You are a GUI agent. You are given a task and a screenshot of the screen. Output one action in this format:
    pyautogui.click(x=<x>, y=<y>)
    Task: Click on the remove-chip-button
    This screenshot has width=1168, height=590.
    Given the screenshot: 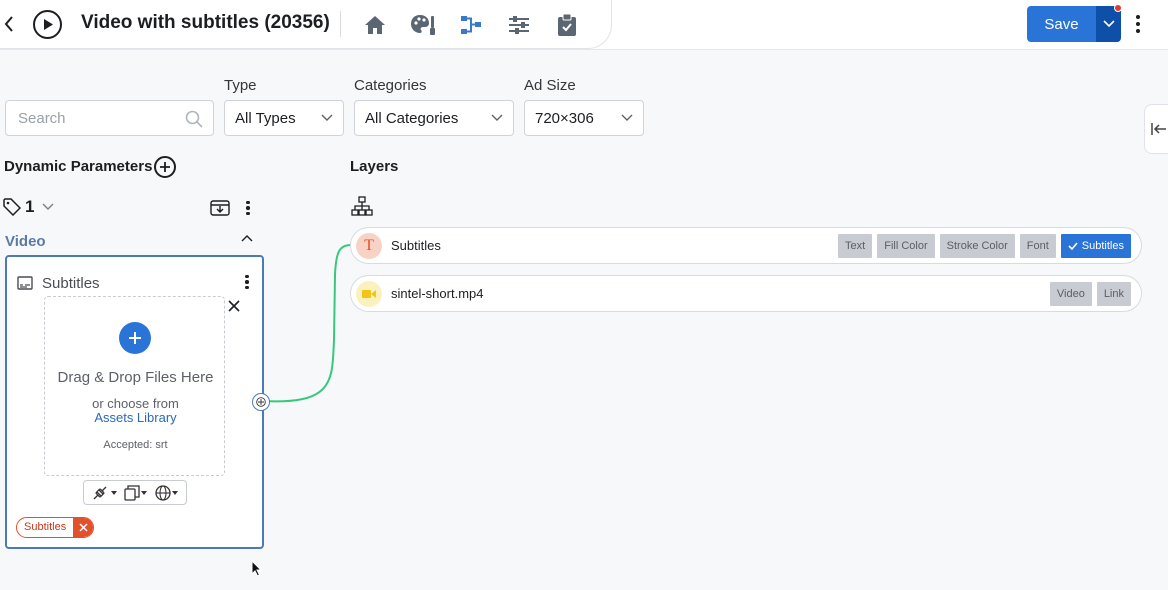 What is the action you would take?
    pyautogui.click(x=83, y=527)
    